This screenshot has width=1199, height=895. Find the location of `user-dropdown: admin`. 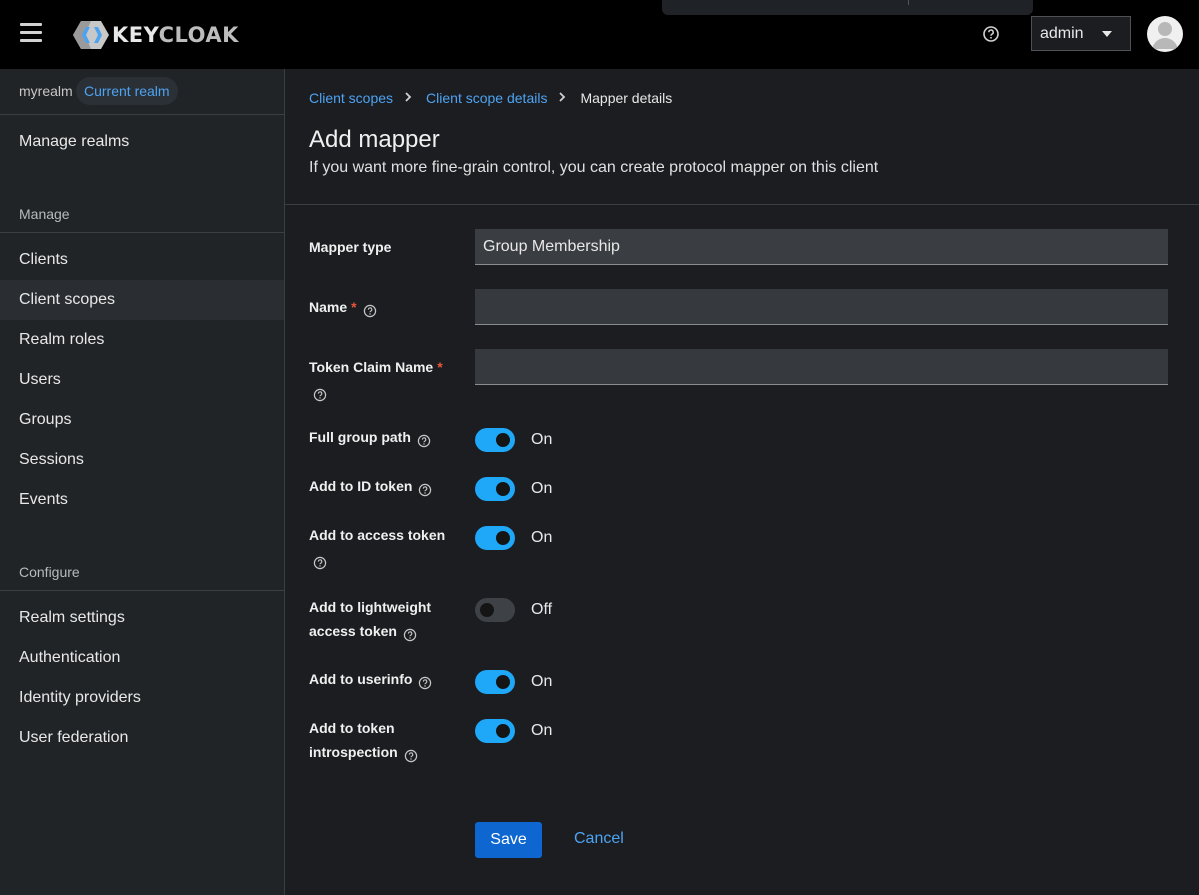

user-dropdown: admin is located at coordinates (1081, 33).